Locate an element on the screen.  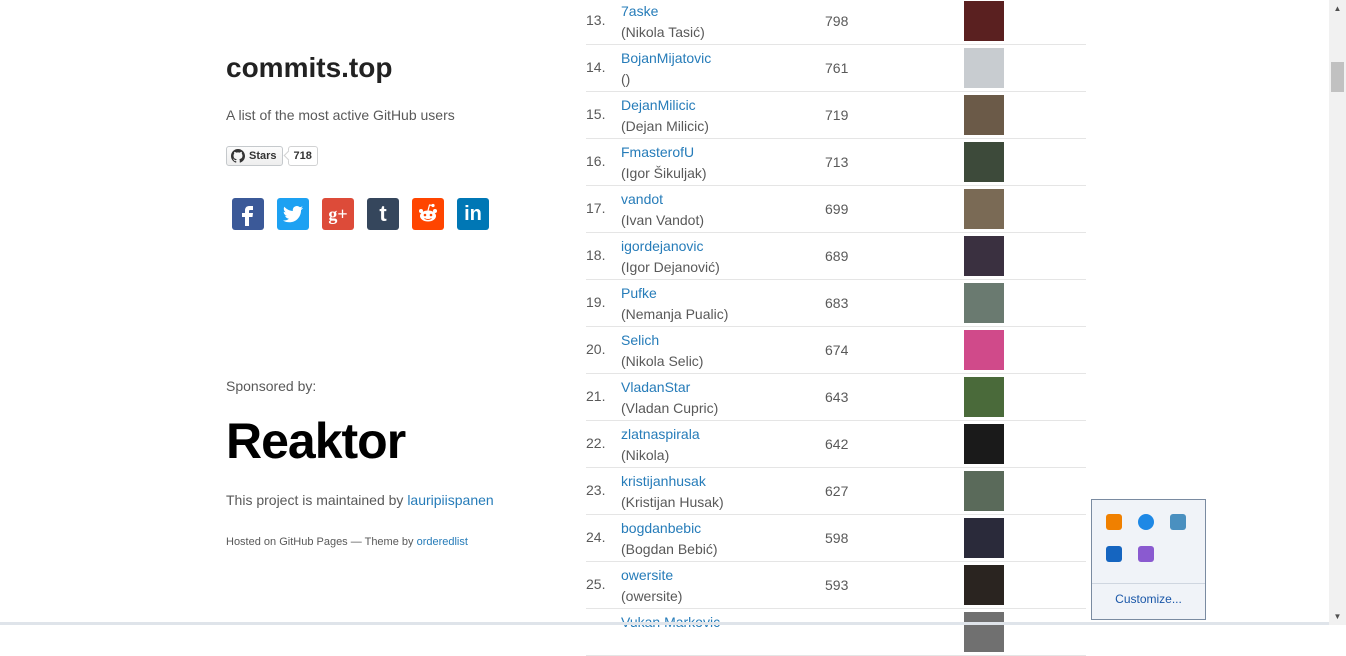
user-full-name: (Ivan Vandot) is located at coordinates (663, 220).